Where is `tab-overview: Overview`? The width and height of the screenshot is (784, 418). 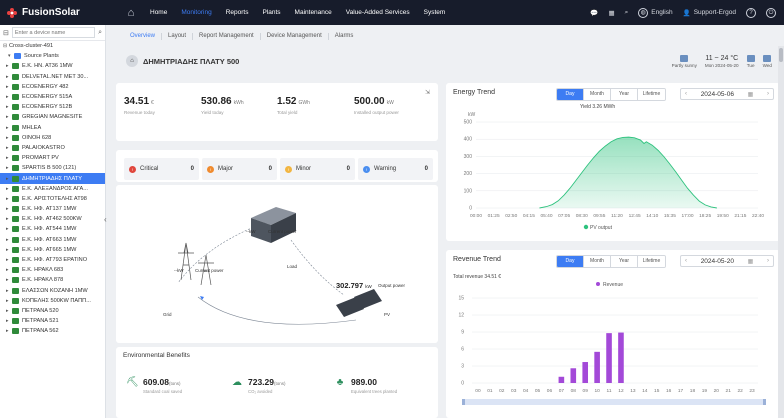 tab-overview: Overview is located at coordinates (143, 36).